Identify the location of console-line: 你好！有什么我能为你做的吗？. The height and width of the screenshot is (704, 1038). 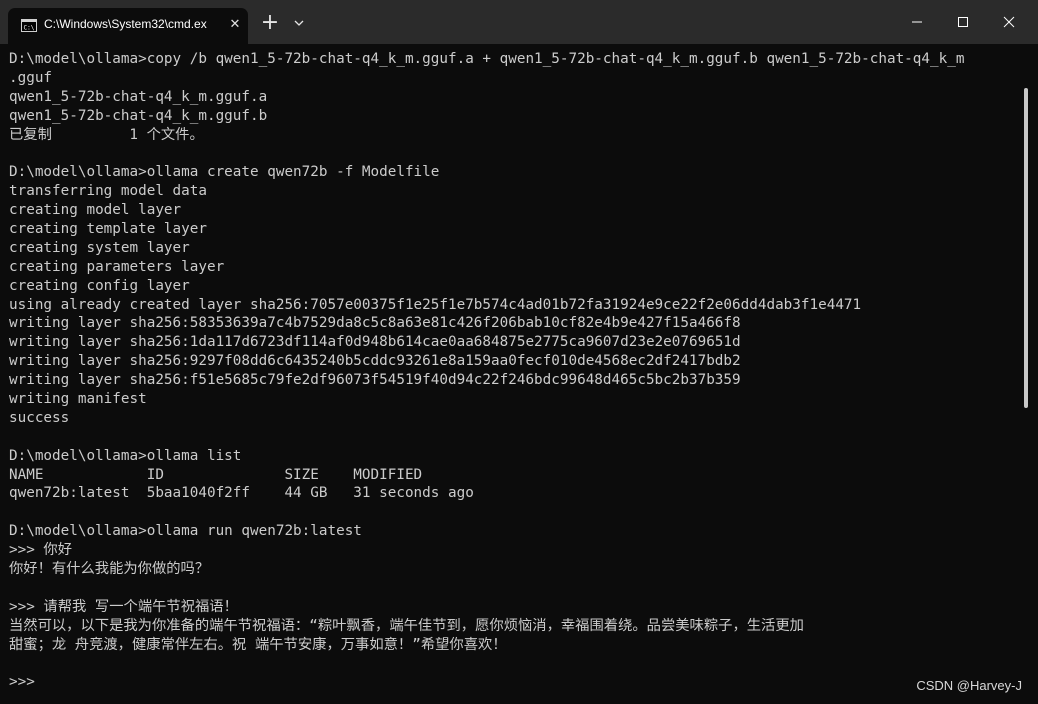
(109, 569).